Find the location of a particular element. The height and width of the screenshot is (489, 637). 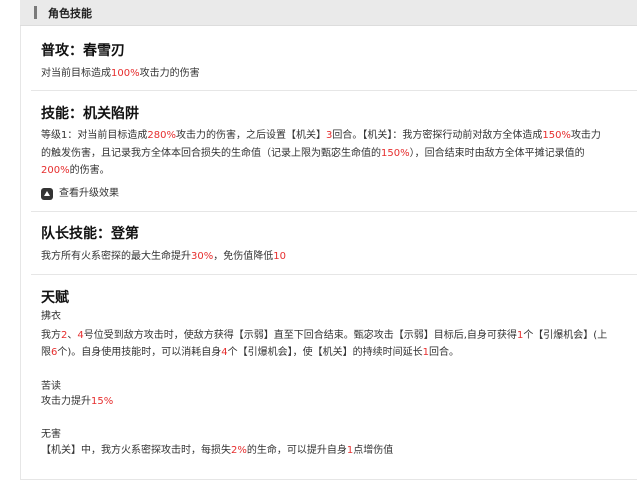

normal-attack-title: 普攻：春雪刃 is located at coordinates (83, 51).